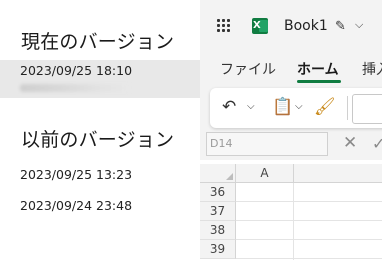 Image resolution: width=382 pixels, height=260 pixels. I want to click on formula-bar: D14 ✕ ✓, so click(291, 144).